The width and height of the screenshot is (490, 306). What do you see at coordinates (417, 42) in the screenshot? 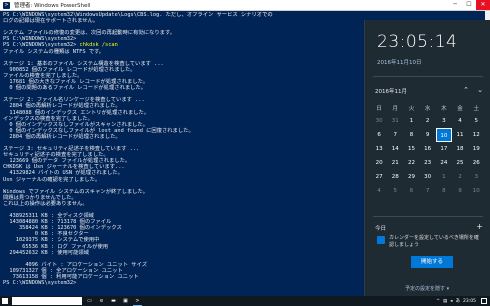
I see `clock-time: 23:05:14` at bounding box center [417, 42].